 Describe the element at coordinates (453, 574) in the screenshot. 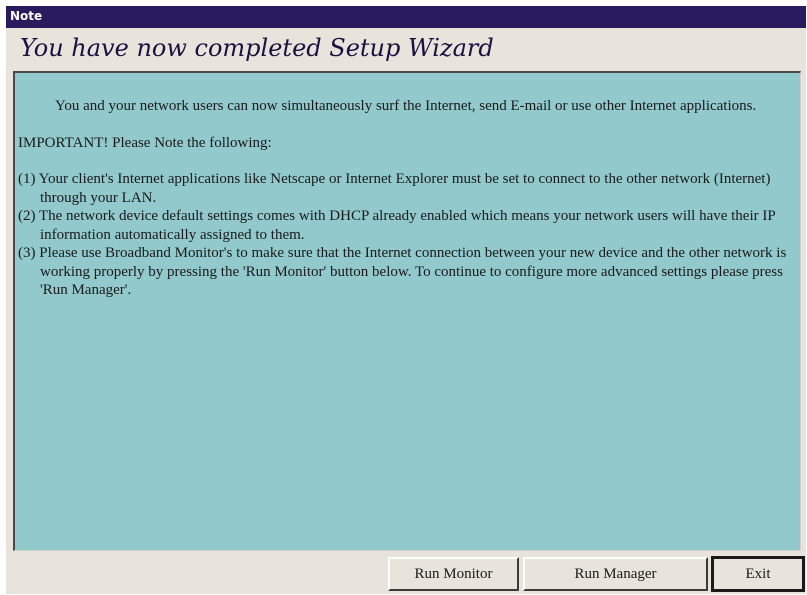

I see `run-monitor-button: Run Monitor` at that location.